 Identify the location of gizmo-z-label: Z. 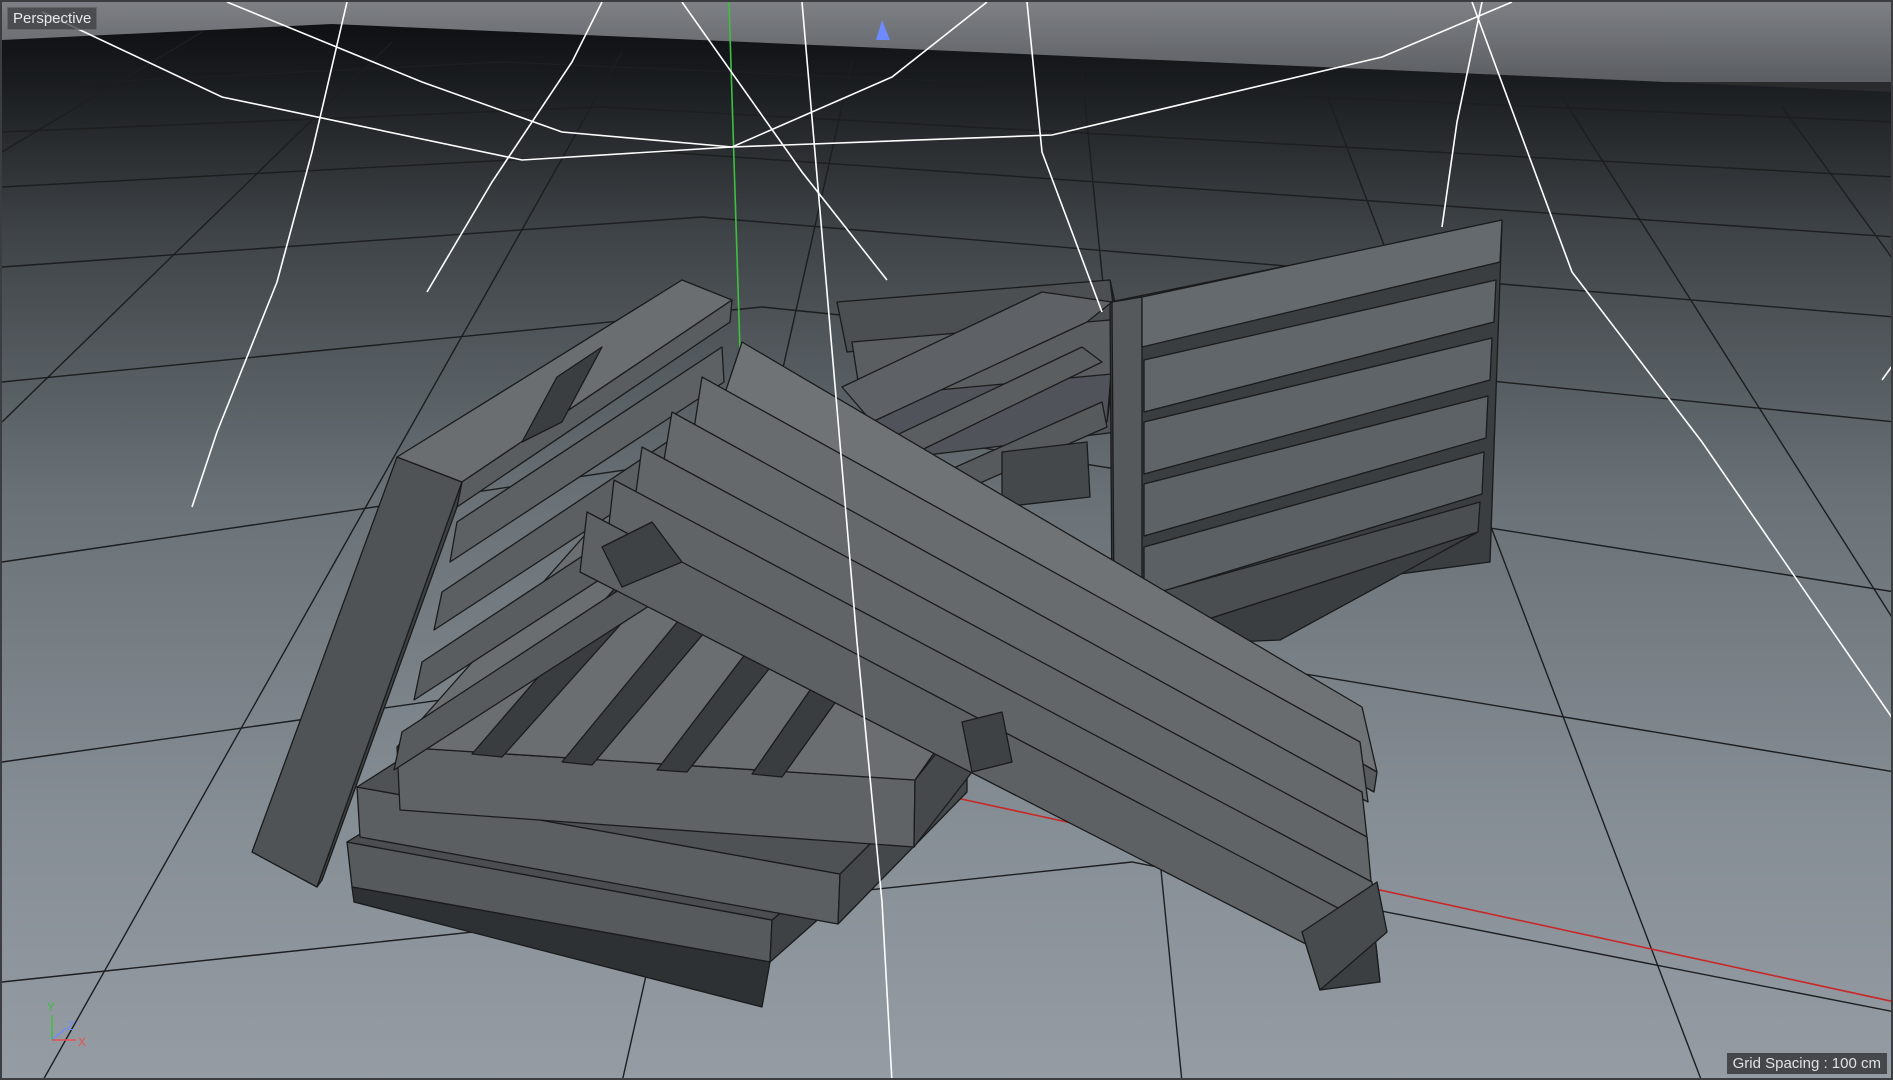
(71, 1026).